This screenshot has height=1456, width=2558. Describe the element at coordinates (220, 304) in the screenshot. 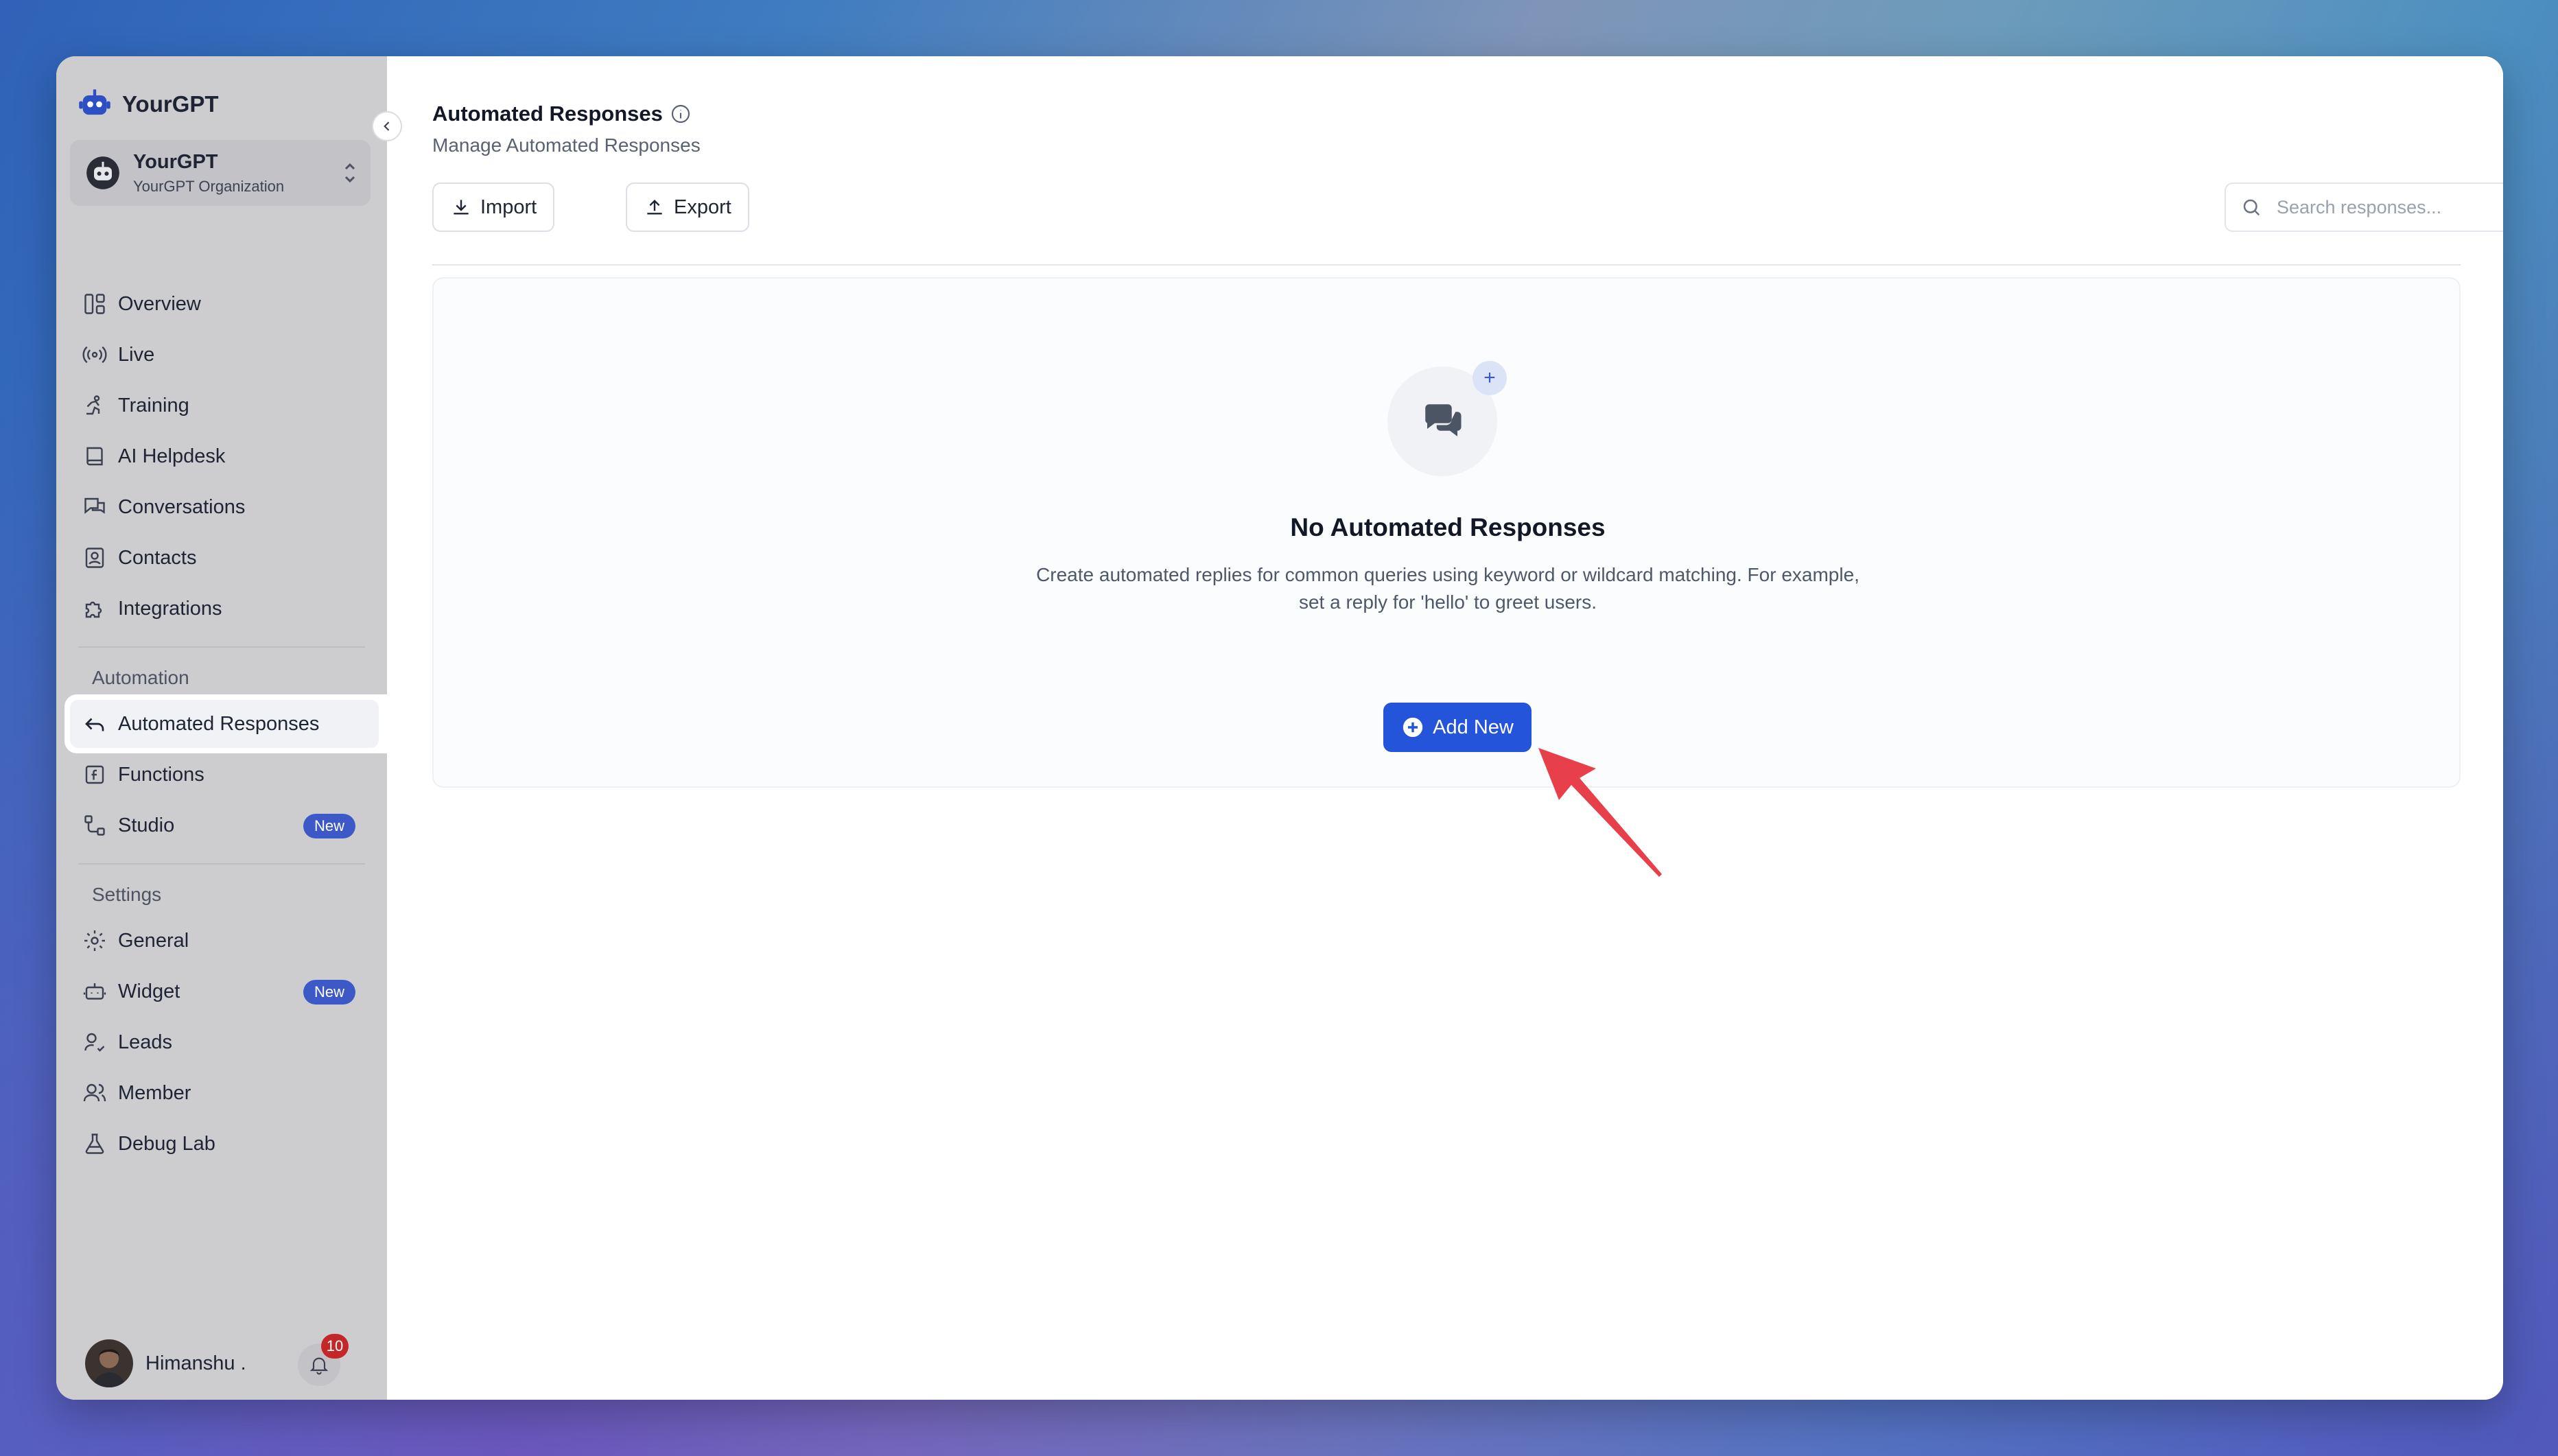

I see `sidebar-item-overview: Overview` at that location.